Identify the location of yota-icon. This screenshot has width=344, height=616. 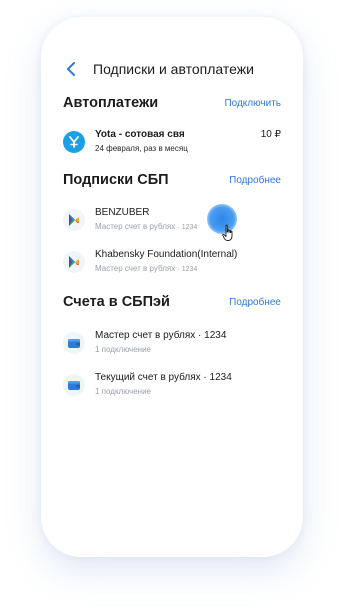
(74, 141).